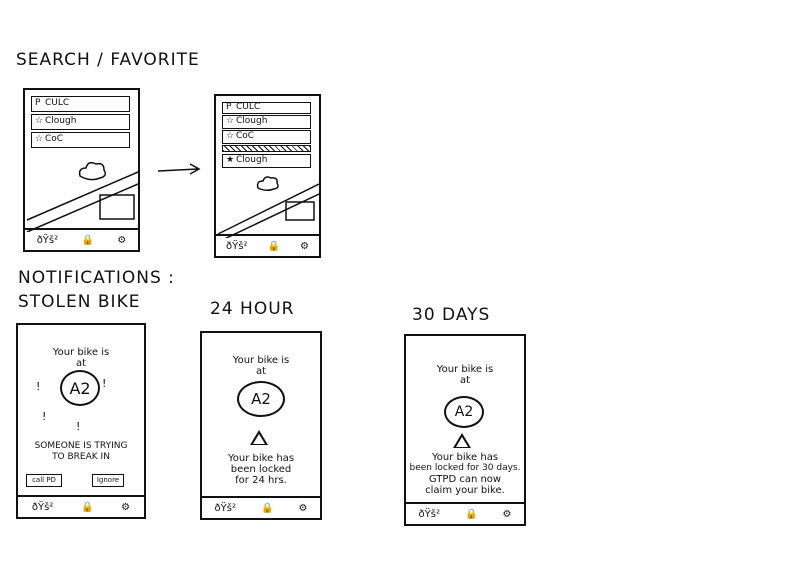 The width and height of the screenshot is (801, 566). I want to click on call-police-button: call PD, so click(44, 480).